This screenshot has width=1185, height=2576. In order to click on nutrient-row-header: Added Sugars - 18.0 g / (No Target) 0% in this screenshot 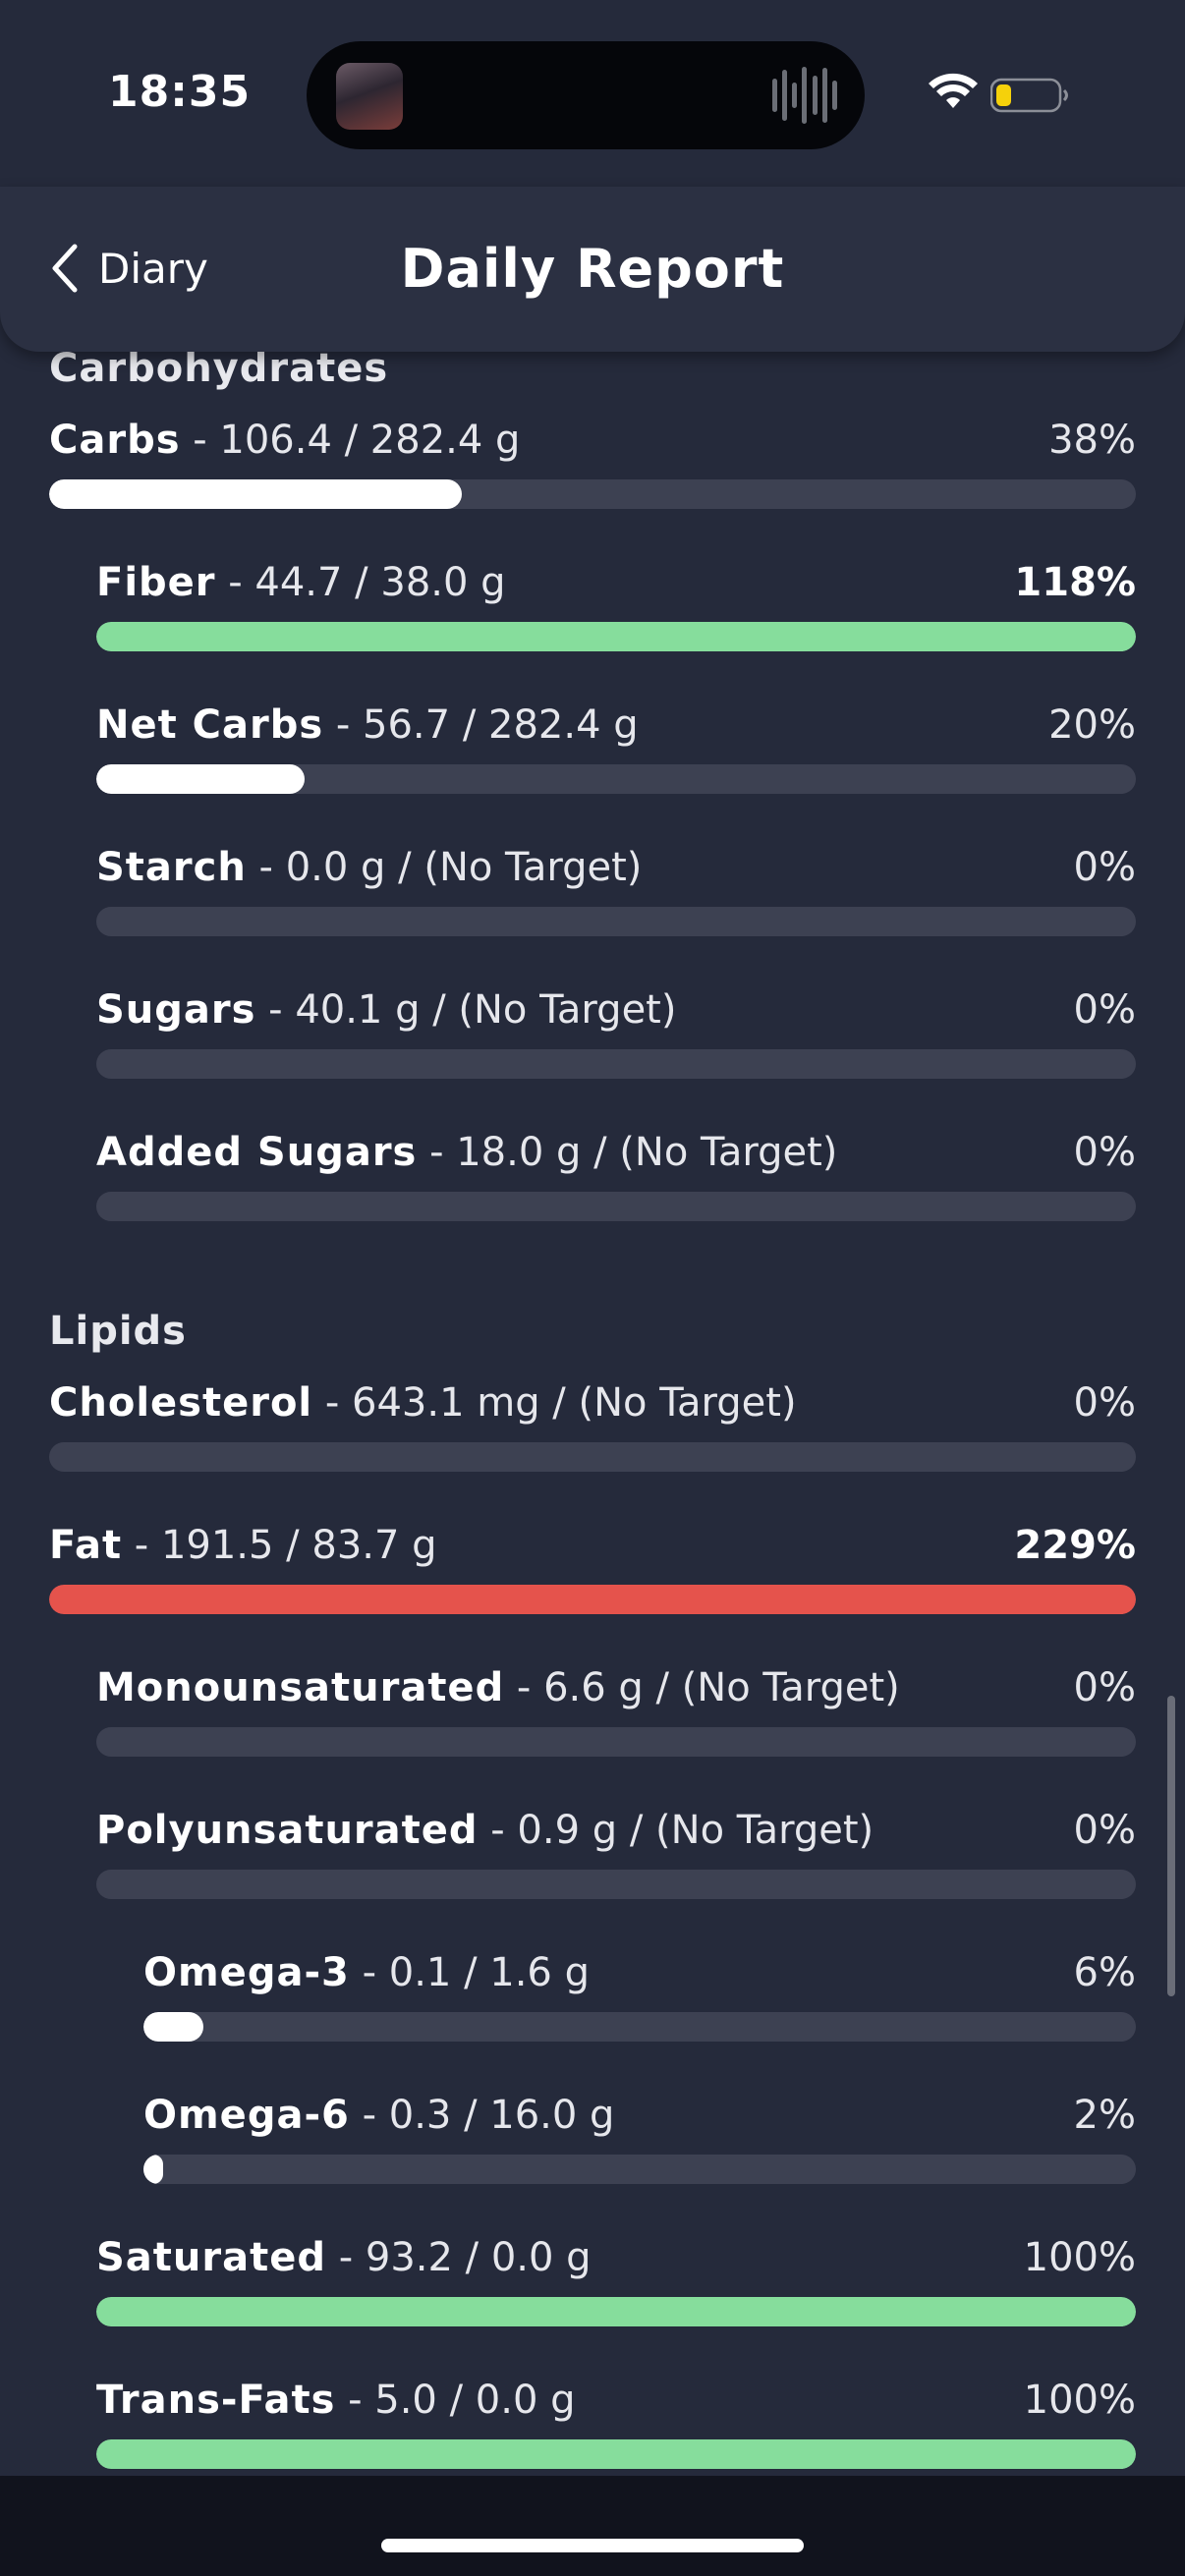, I will do `click(616, 1152)`.